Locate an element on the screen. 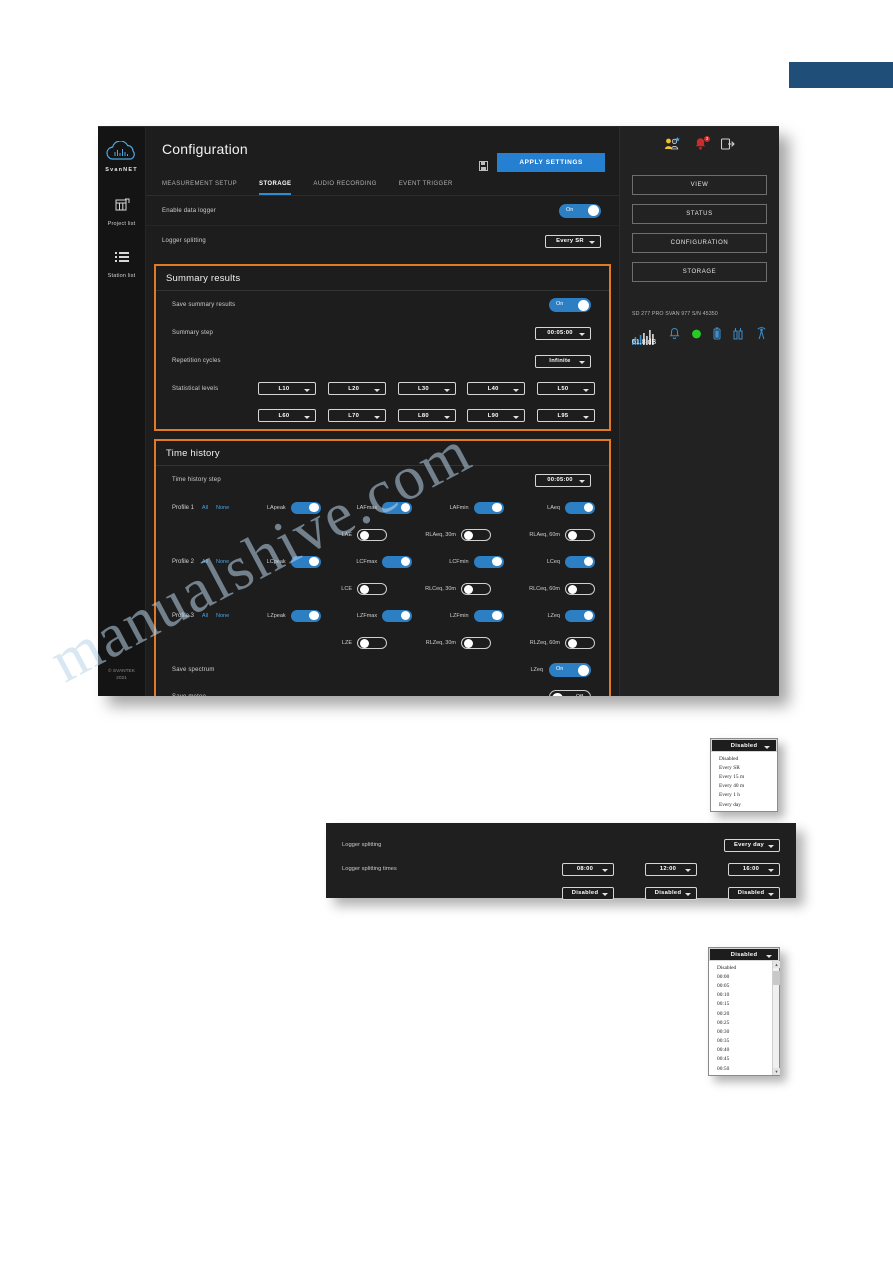 The image size is (893, 1263). statistical-level-select: L10 is located at coordinates (287, 388).